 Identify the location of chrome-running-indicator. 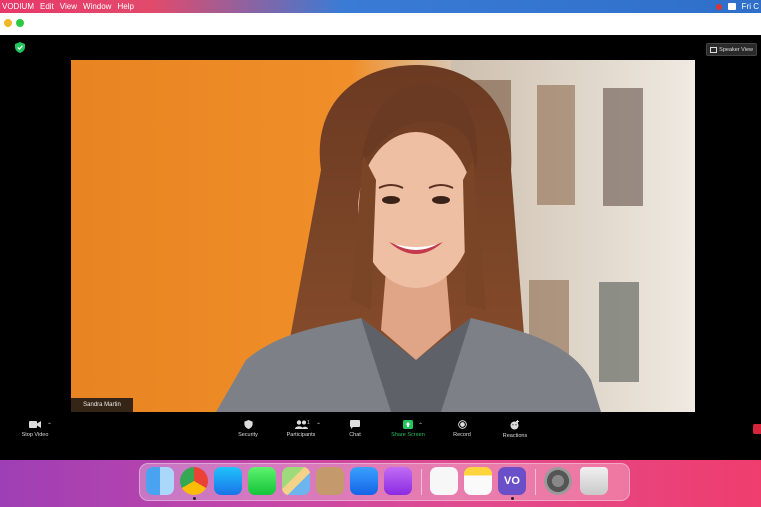
(194, 498).